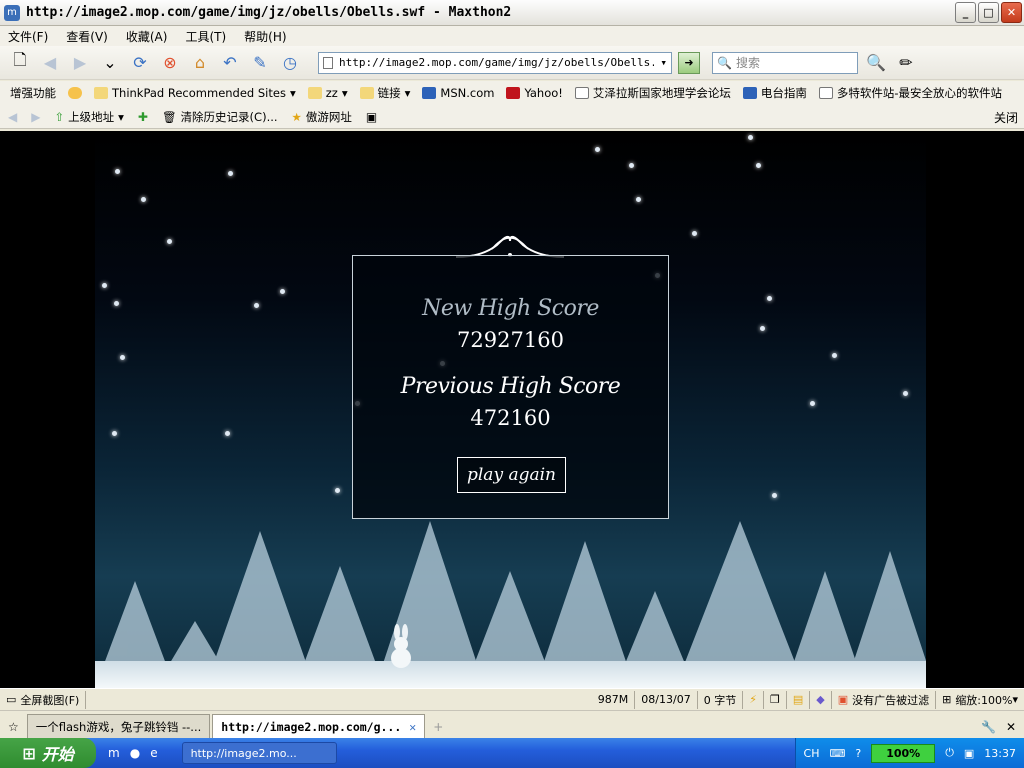  I want to click on fav-heart, so click(75, 93).